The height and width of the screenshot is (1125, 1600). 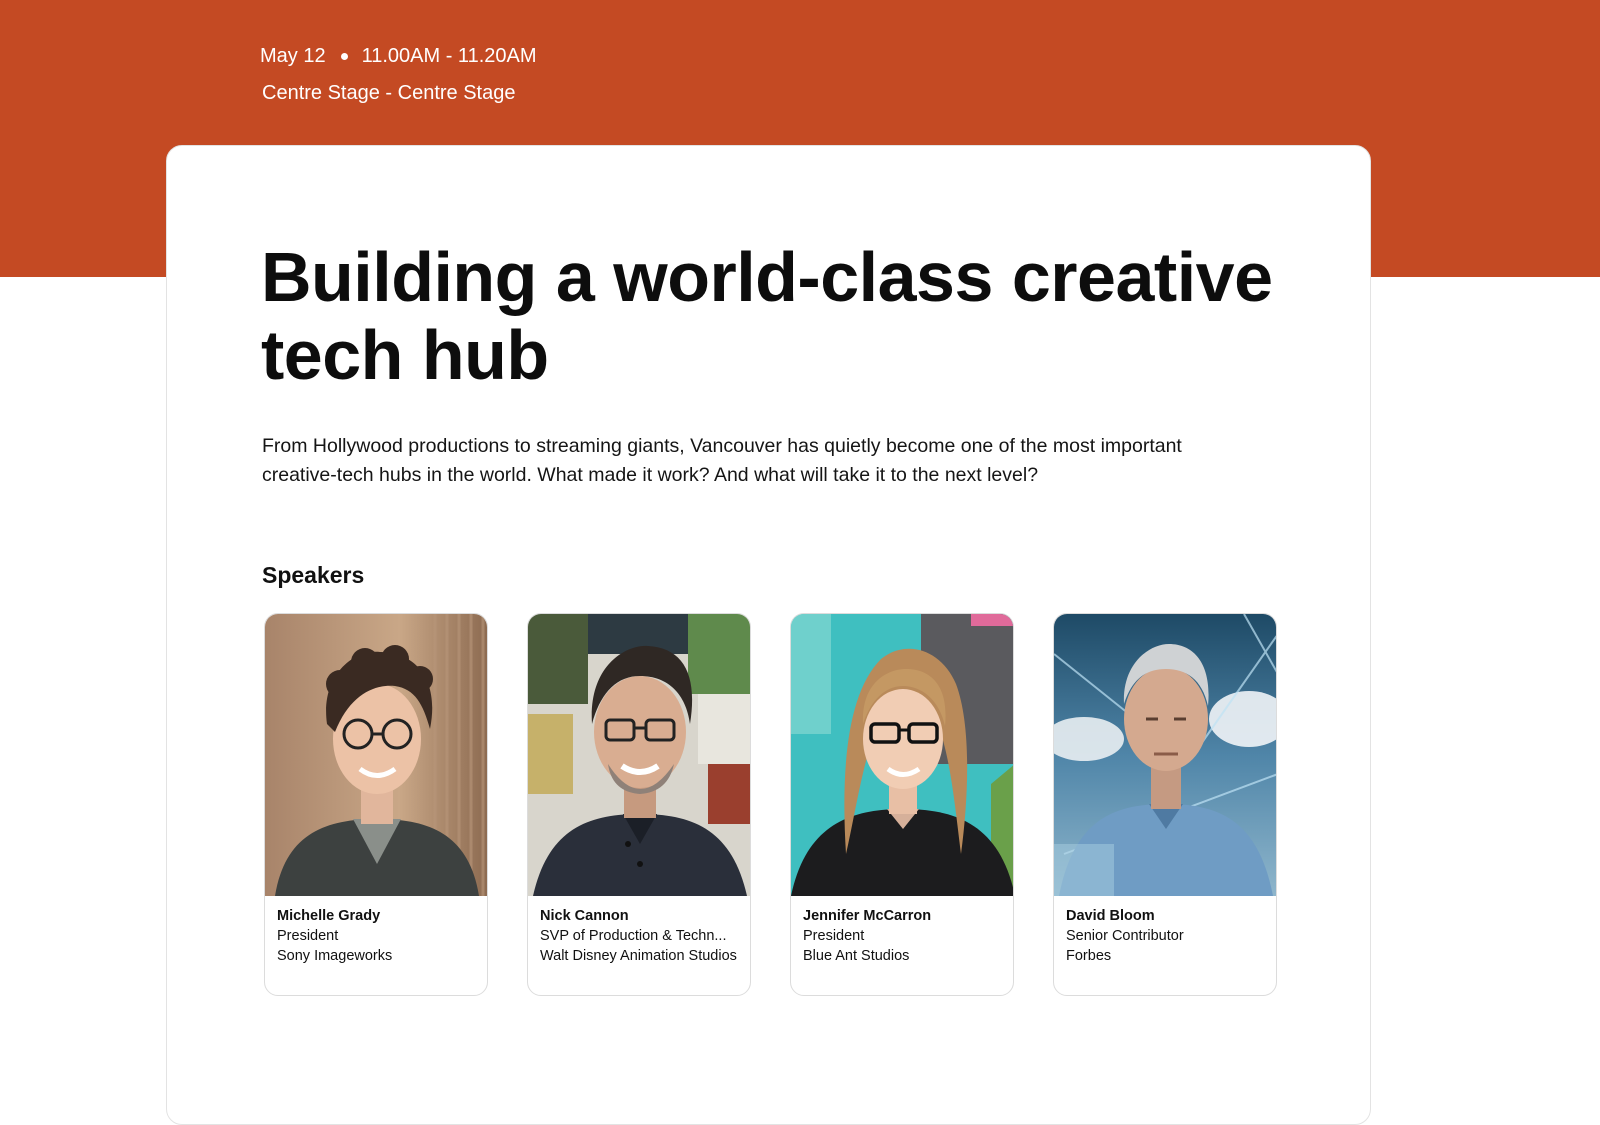 What do you see at coordinates (313, 575) in the screenshot?
I see `speakers-heading: Speakers` at bounding box center [313, 575].